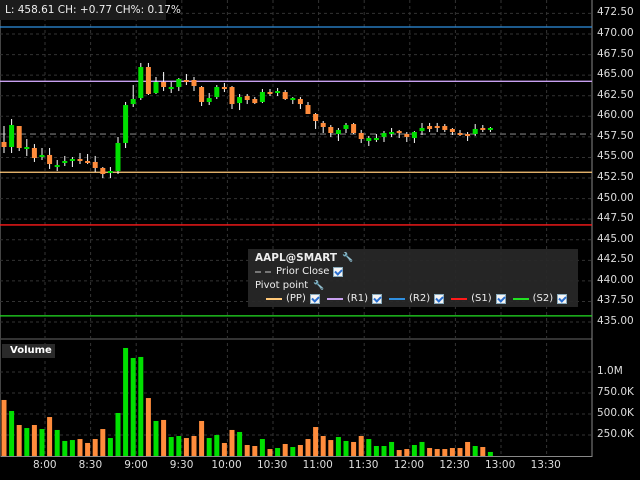 This screenshot has height=480, width=640. Describe the element at coordinates (500, 465) in the screenshot. I see `time-tick-label: 13:00` at that location.